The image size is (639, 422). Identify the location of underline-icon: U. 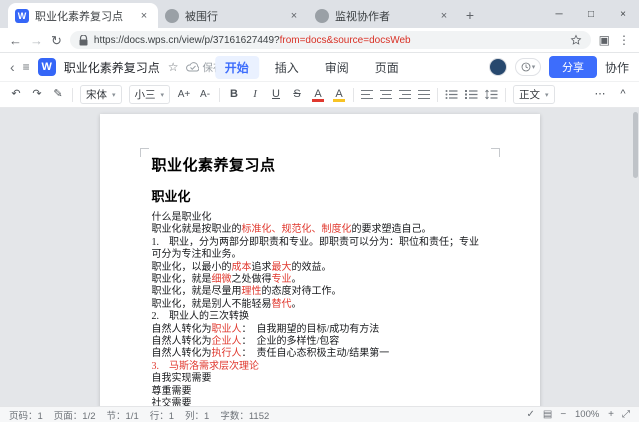
(276, 94).